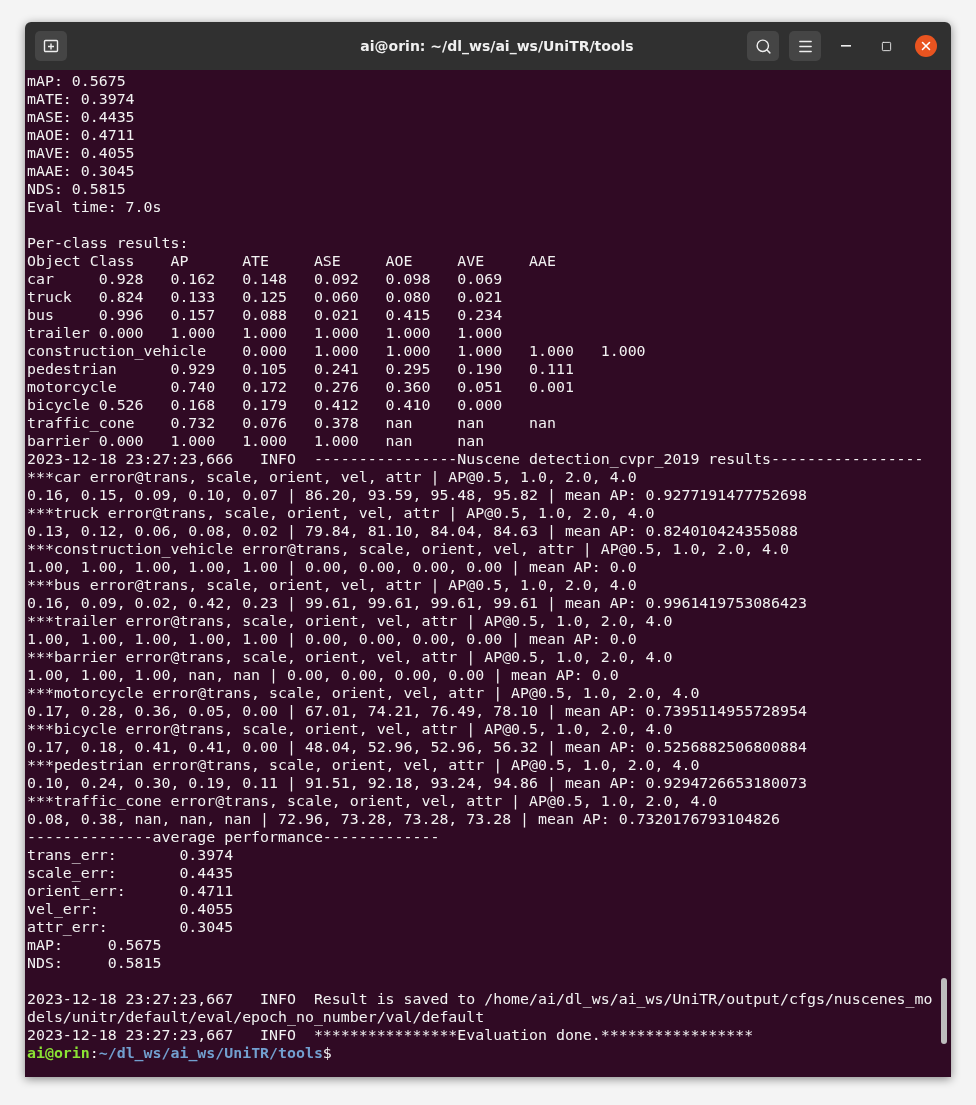  What do you see at coordinates (265, 315) in the screenshot?
I see `terminal-line: bus 0.996 0.157 0.088 0.021 0.415 0.234` at bounding box center [265, 315].